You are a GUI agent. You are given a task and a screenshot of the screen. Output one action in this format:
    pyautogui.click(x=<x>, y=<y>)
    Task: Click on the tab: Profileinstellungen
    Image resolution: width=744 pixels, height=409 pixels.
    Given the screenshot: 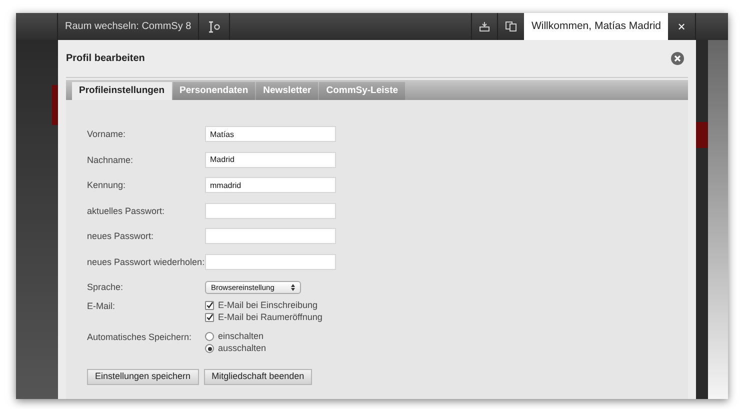 What is the action you would take?
    pyautogui.click(x=122, y=91)
    